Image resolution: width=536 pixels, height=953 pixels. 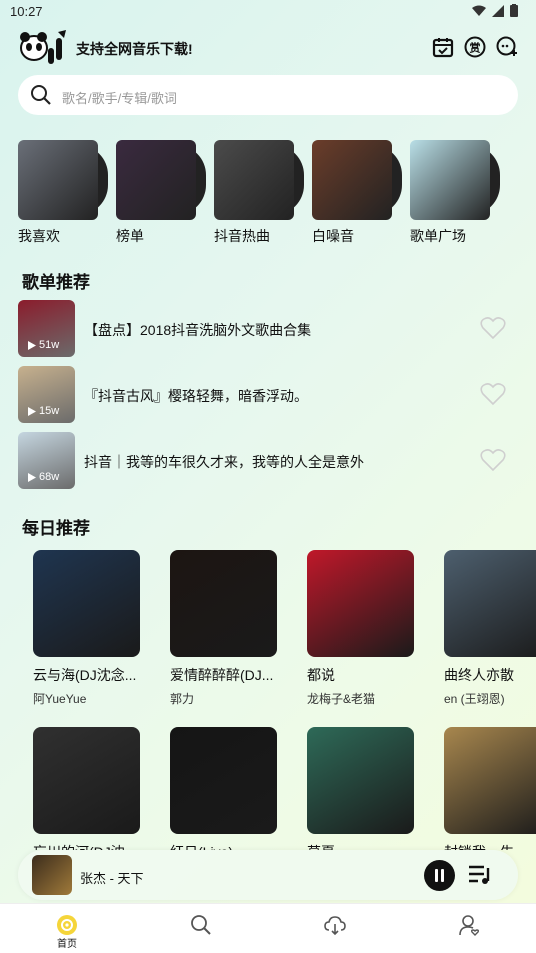 I want to click on tab-download, so click(x=335, y=928).